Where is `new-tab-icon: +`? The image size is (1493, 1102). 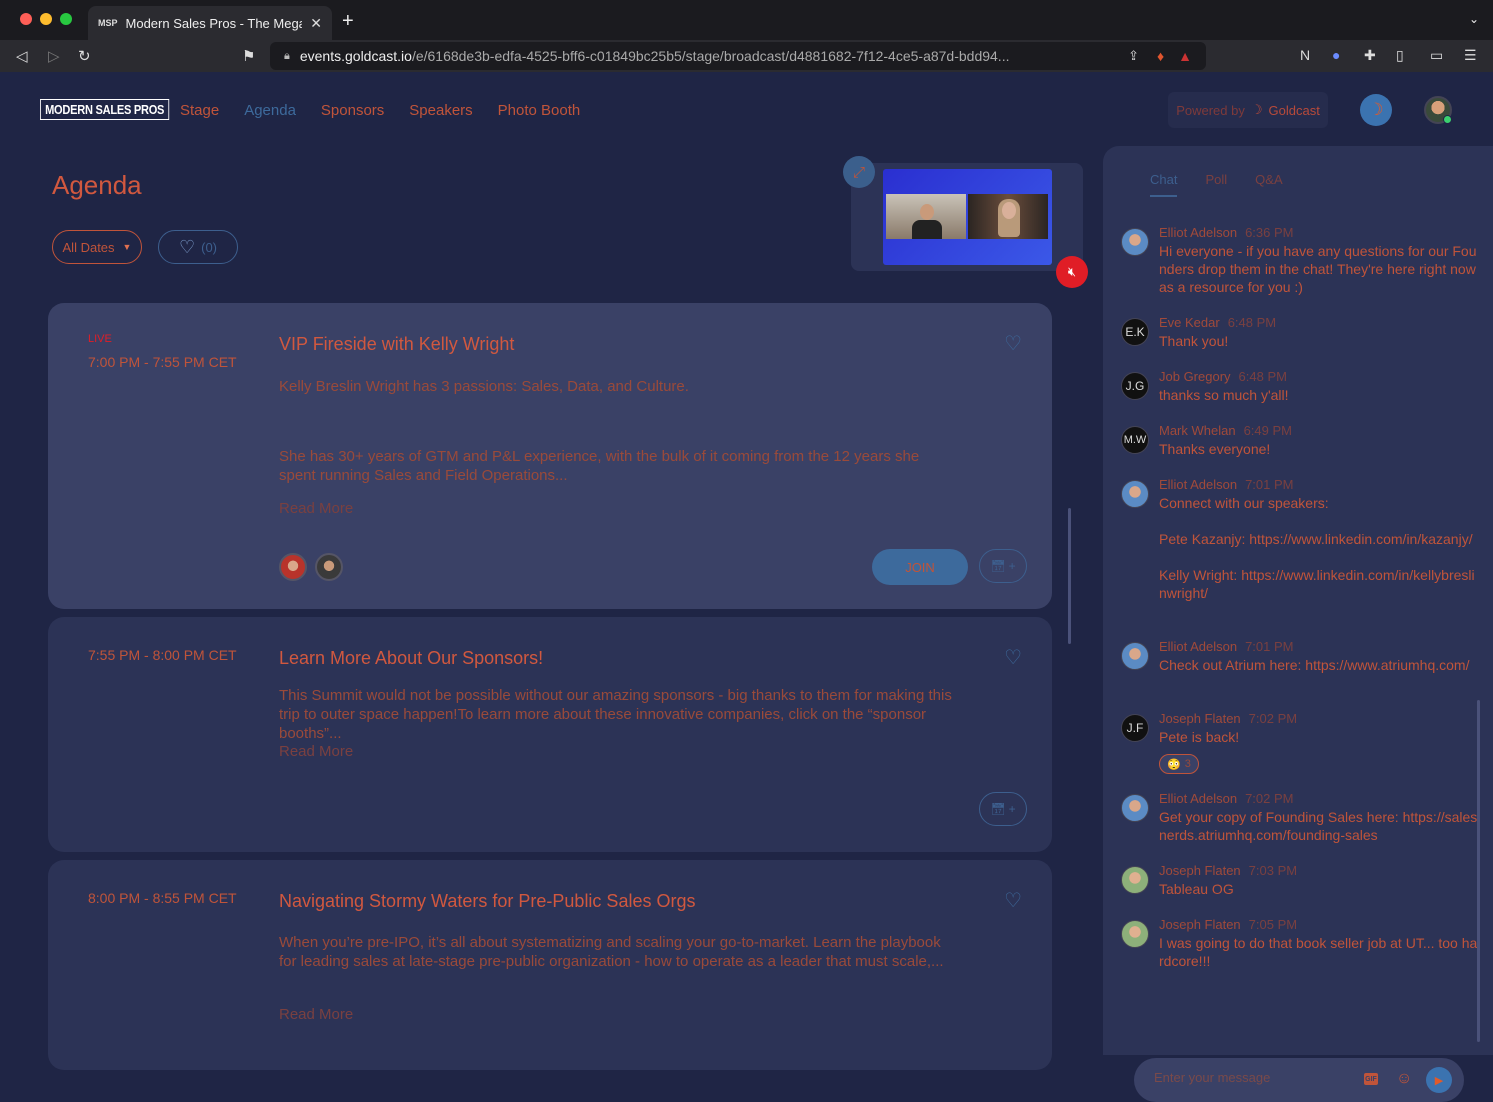
new-tab-icon: + is located at coordinates (348, 21).